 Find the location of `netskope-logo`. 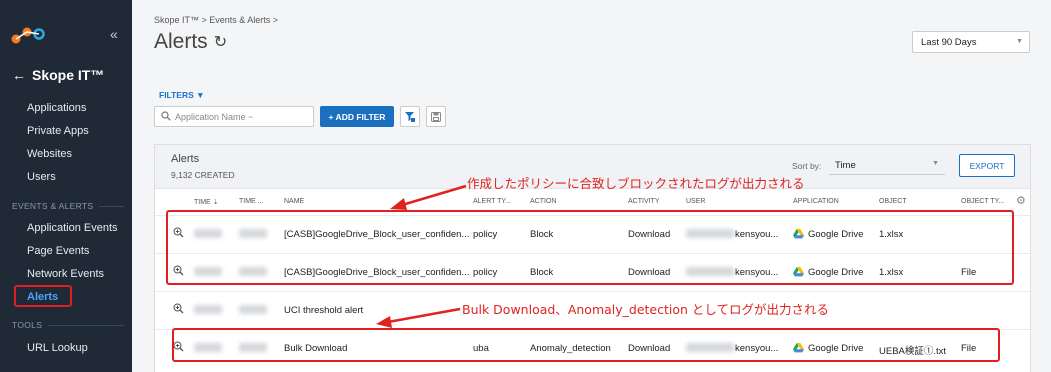

netskope-logo is located at coordinates (28, 35).